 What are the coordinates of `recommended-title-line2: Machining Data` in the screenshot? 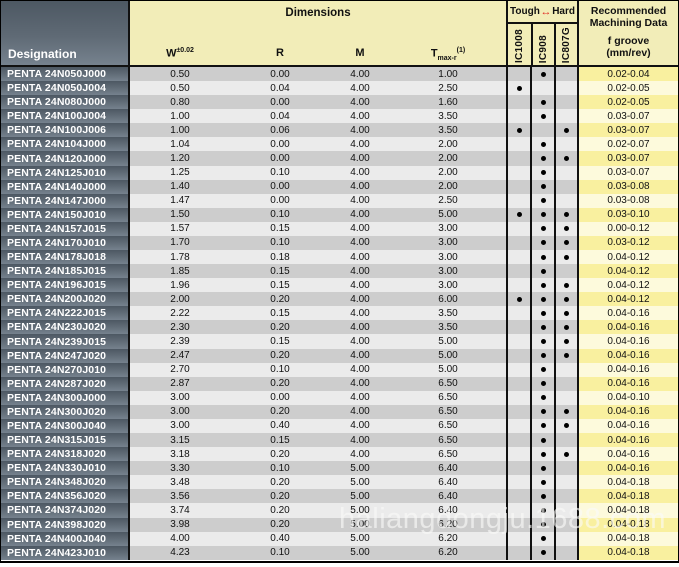 It's located at (628, 23).